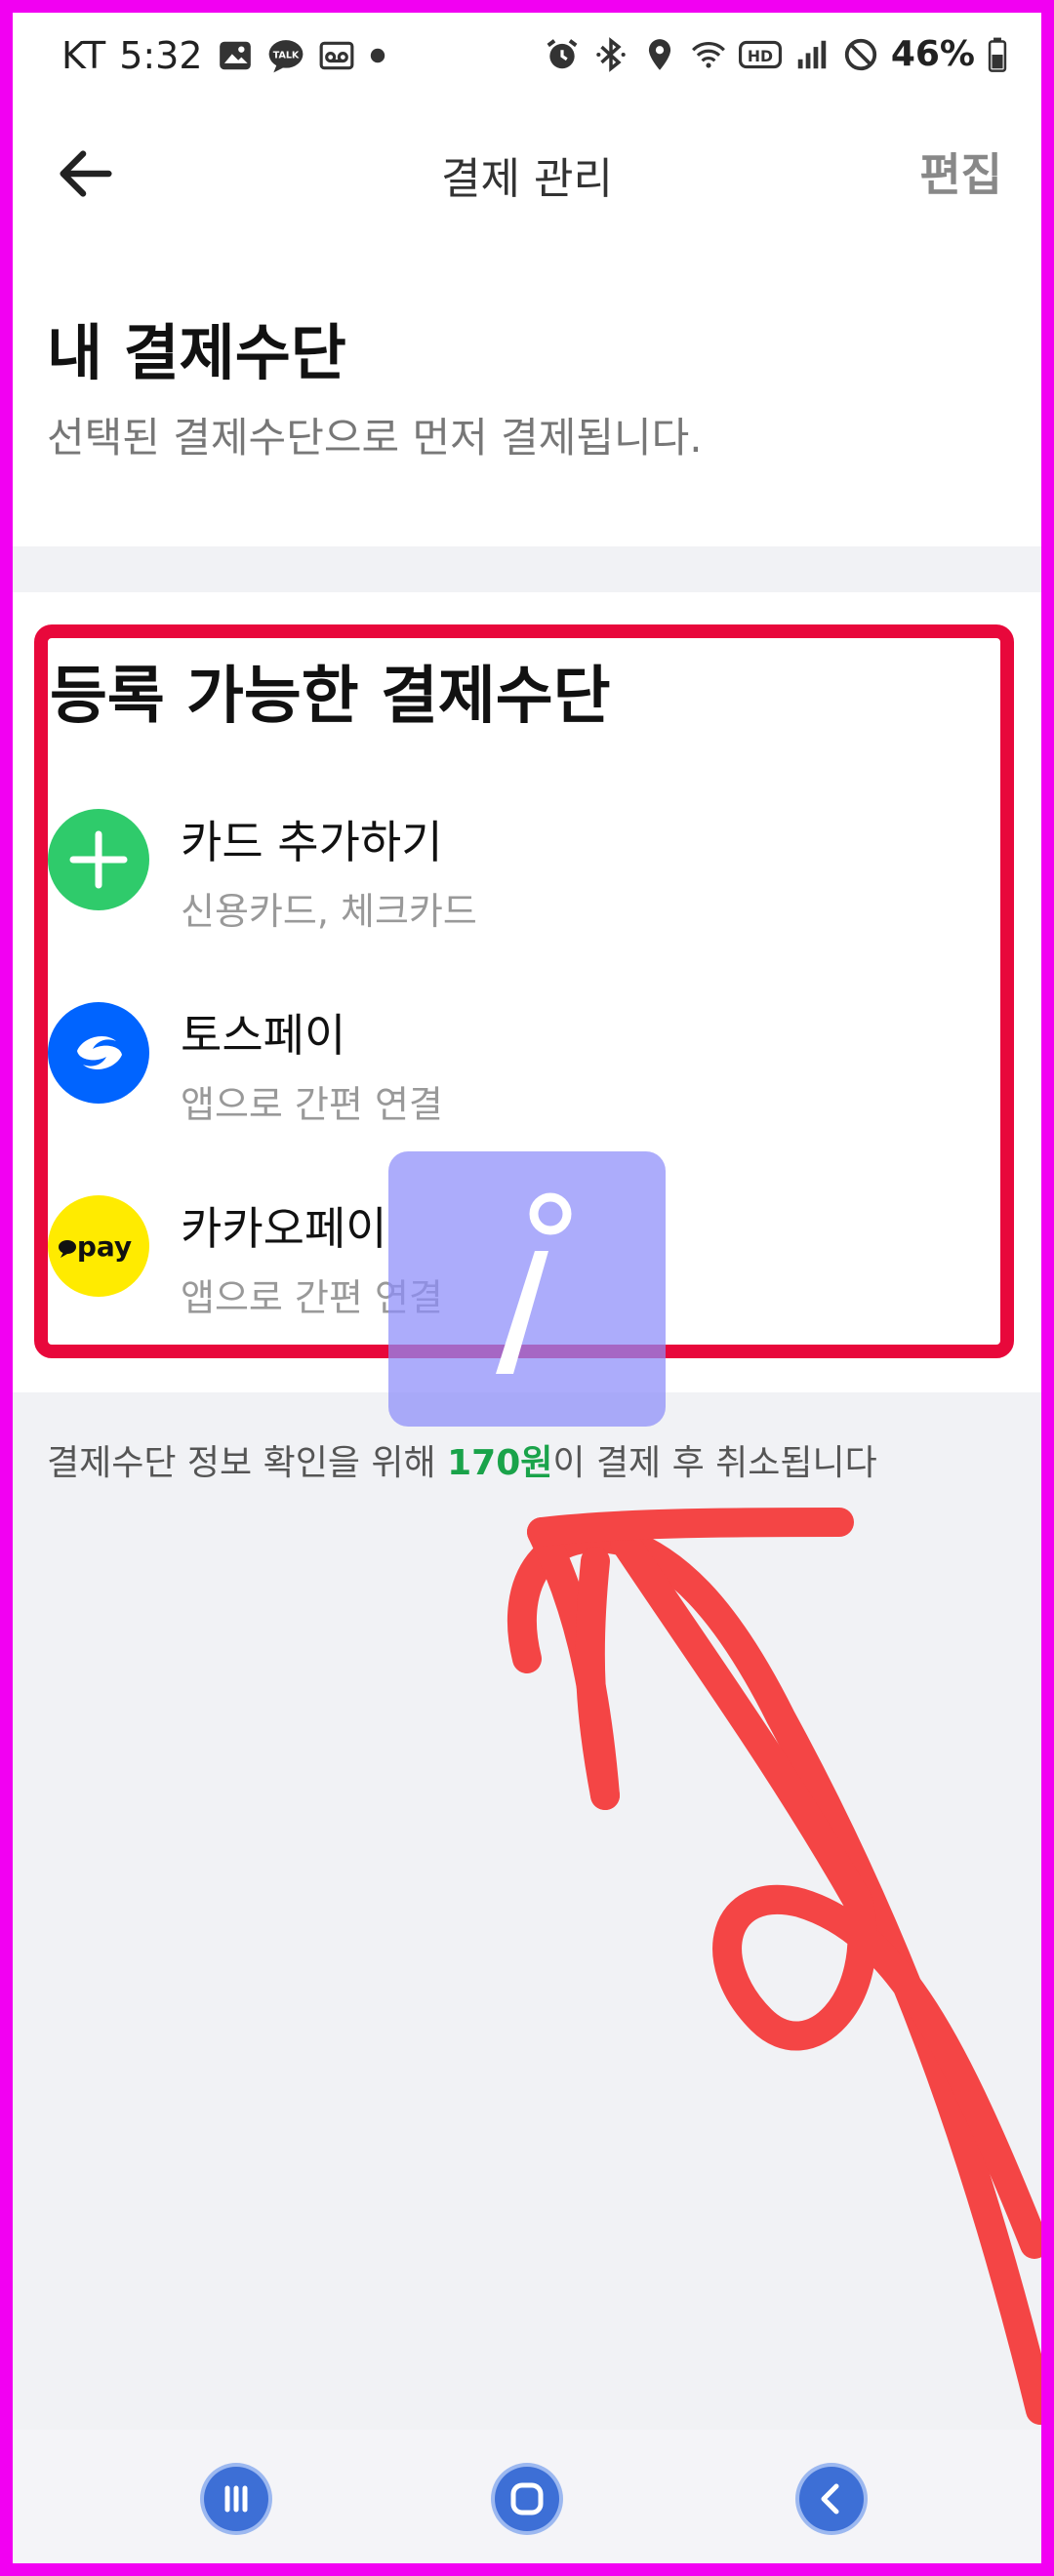 The width and height of the screenshot is (1054, 2576). What do you see at coordinates (527, 2499) in the screenshot?
I see `home-icon` at bounding box center [527, 2499].